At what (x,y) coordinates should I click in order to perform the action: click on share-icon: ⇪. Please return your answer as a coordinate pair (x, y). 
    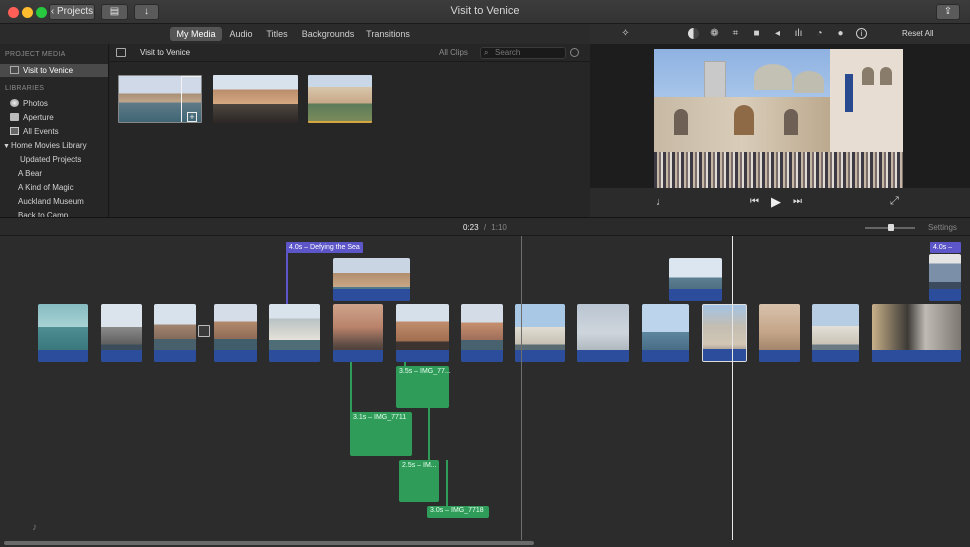
    Looking at the image, I should click on (948, 11).